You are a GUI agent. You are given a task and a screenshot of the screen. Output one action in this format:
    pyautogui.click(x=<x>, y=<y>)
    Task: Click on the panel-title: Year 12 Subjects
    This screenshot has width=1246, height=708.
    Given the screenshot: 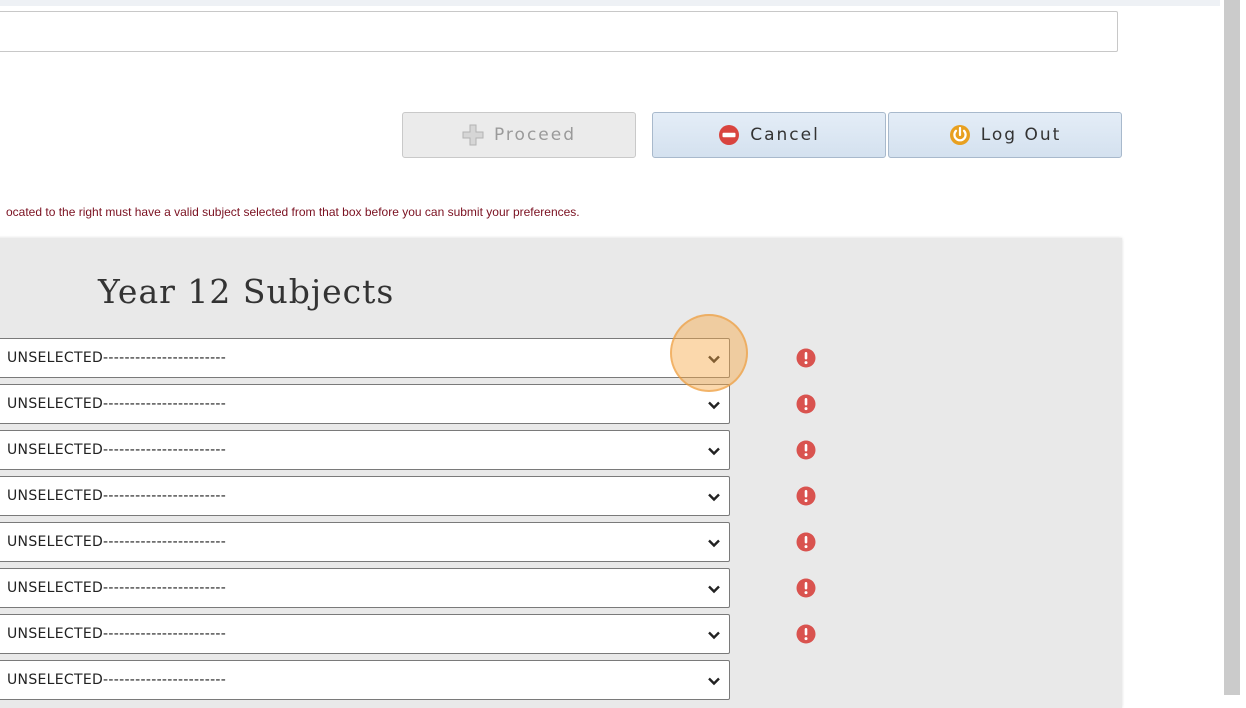 What is the action you would take?
    pyautogui.click(x=246, y=291)
    